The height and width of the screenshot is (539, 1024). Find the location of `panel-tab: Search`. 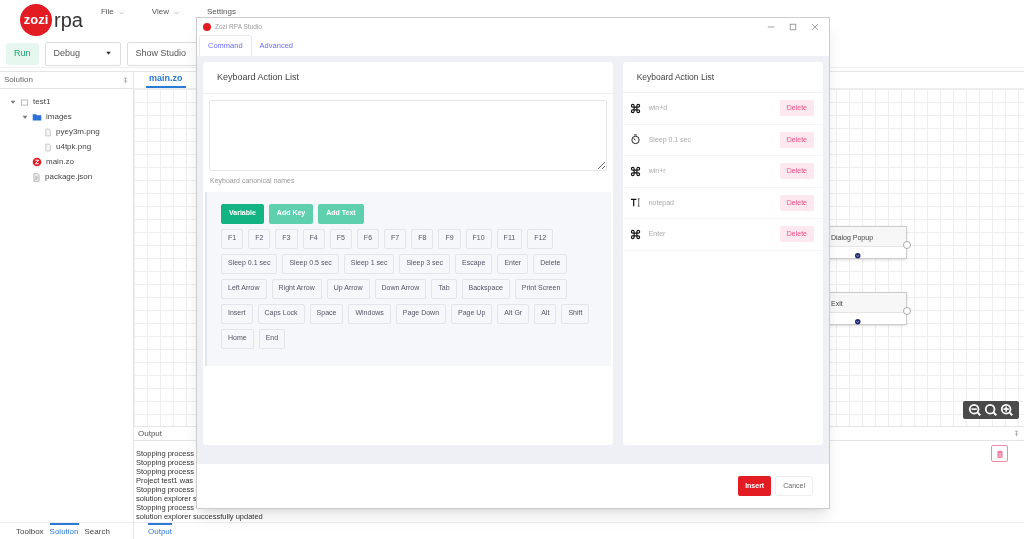

panel-tab: Search is located at coordinates (97, 530).